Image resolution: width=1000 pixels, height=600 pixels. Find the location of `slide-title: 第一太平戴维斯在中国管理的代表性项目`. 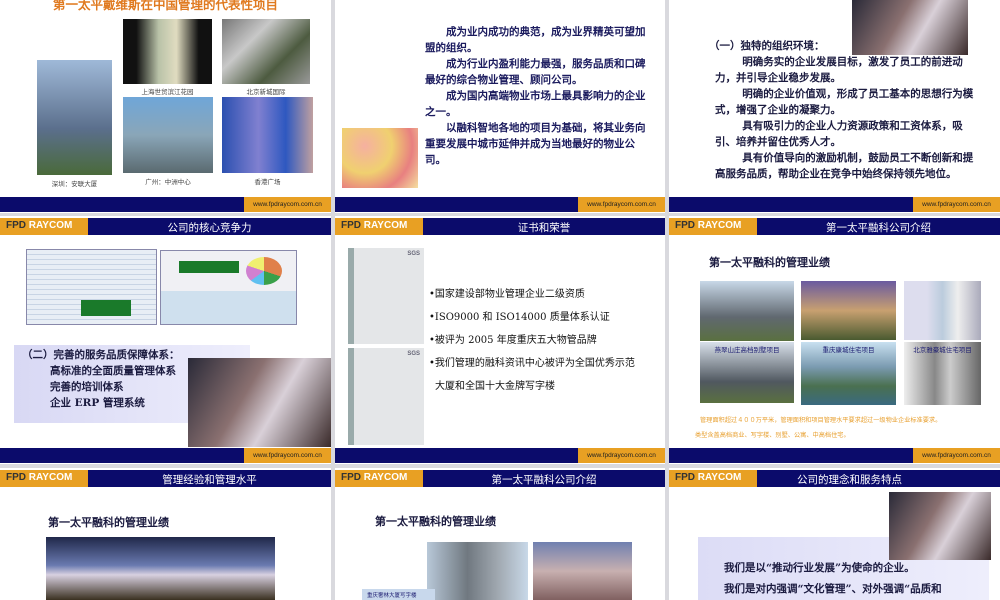

slide-title: 第一太平戴维斯在中国管理的代表性项目 is located at coordinates (165, 6).